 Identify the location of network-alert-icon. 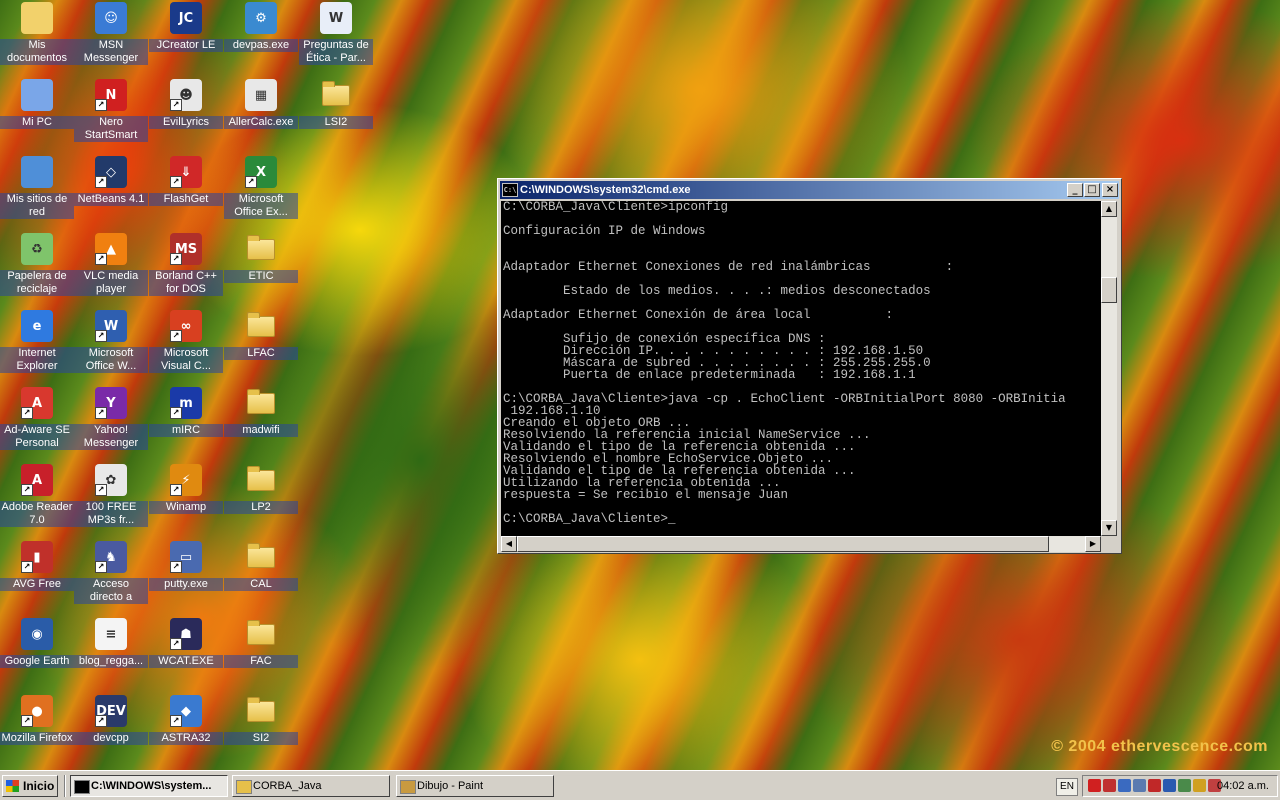
(1109, 785).